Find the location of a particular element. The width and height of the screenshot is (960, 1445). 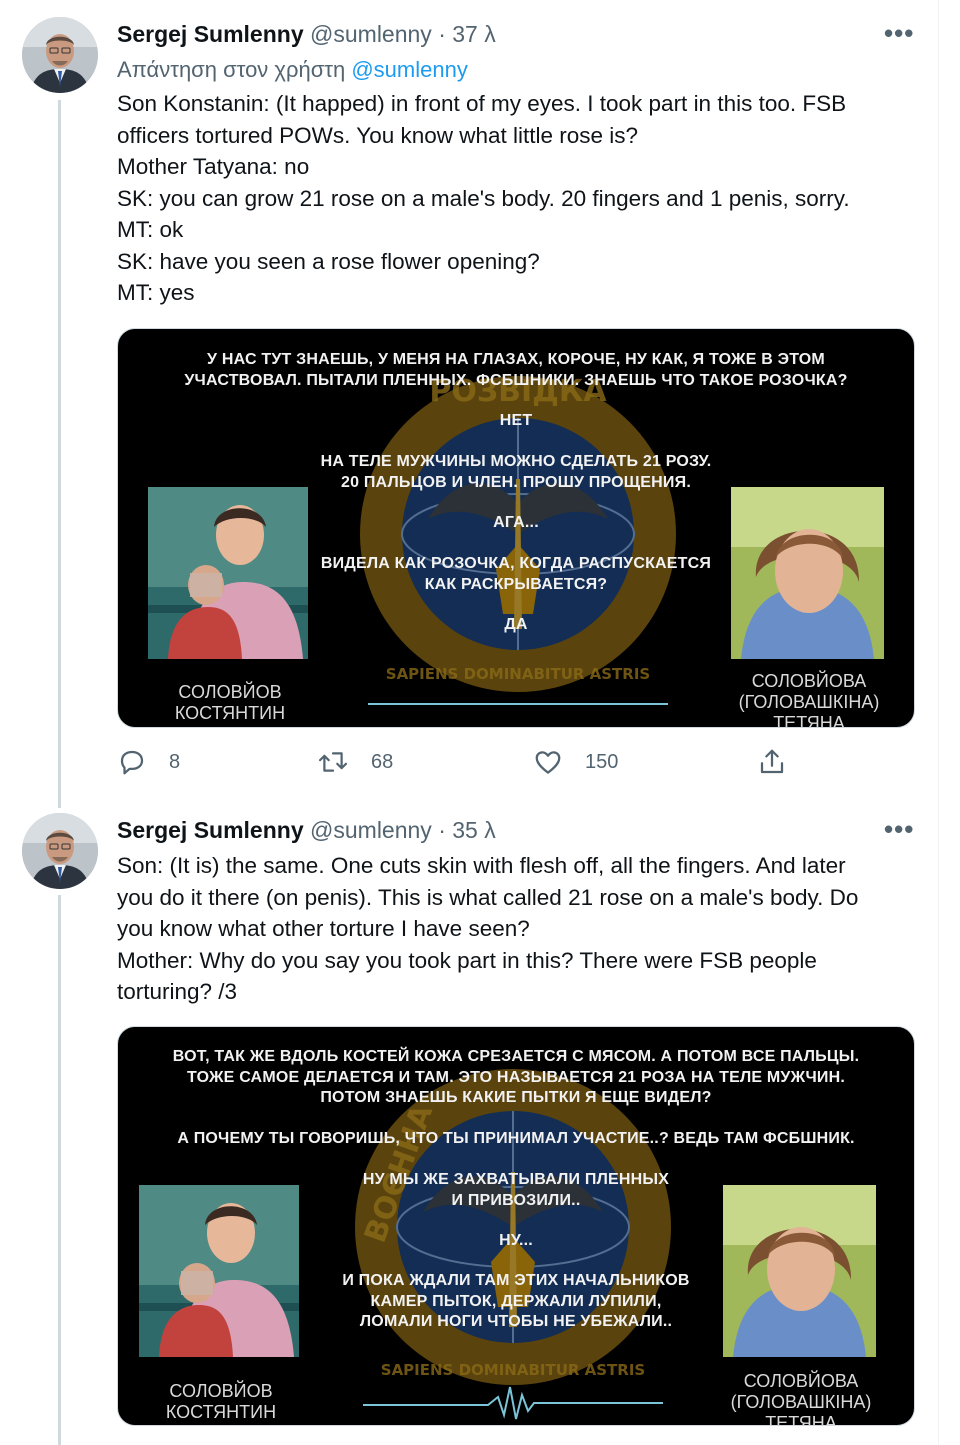

tweet-line: you know what other torture I have seen? is located at coordinates (323, 928).